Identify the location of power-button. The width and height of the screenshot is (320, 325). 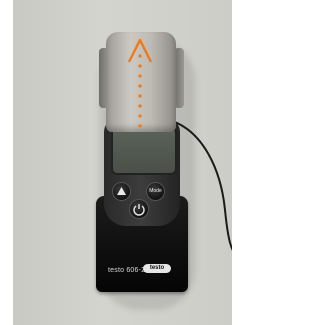
(139, 209).